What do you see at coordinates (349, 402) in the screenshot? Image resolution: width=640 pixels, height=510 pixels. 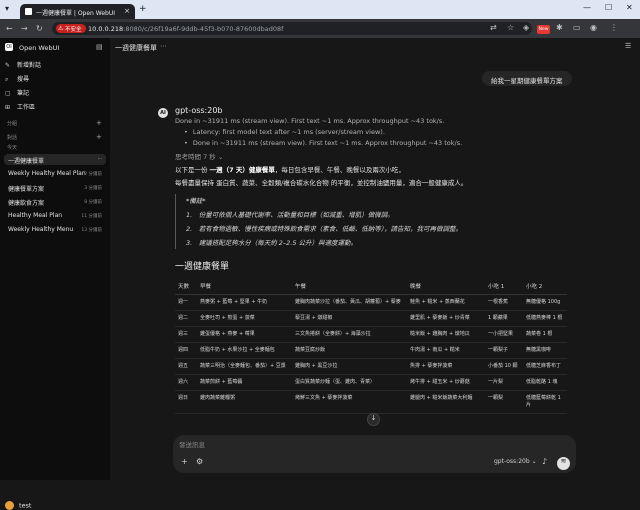 I see `table-cell: 烤鮮三文魚 + 藜麥拌菠菜` at bounding box center [349, 402].